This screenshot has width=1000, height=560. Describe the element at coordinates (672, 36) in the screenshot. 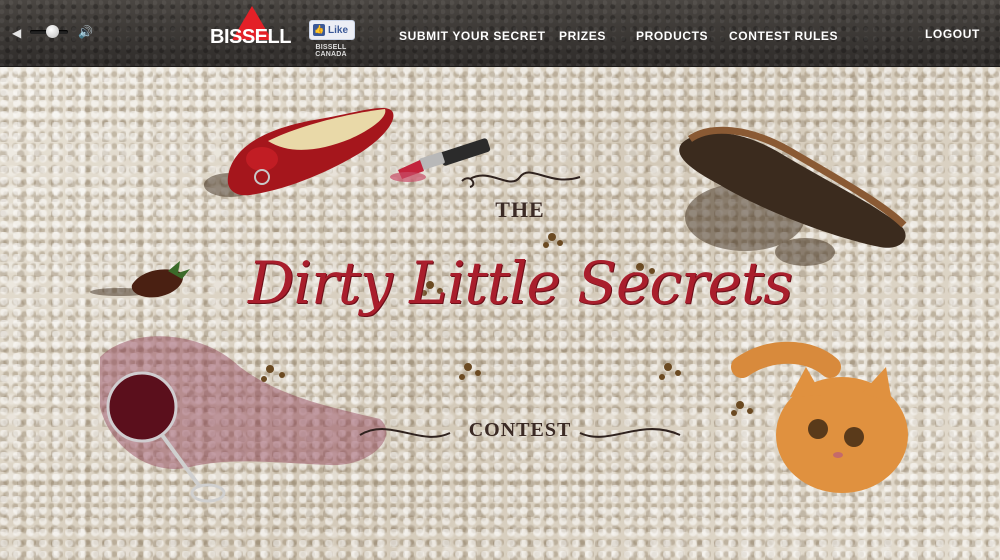

I see `nav-products: PRODUCTS` at that location.